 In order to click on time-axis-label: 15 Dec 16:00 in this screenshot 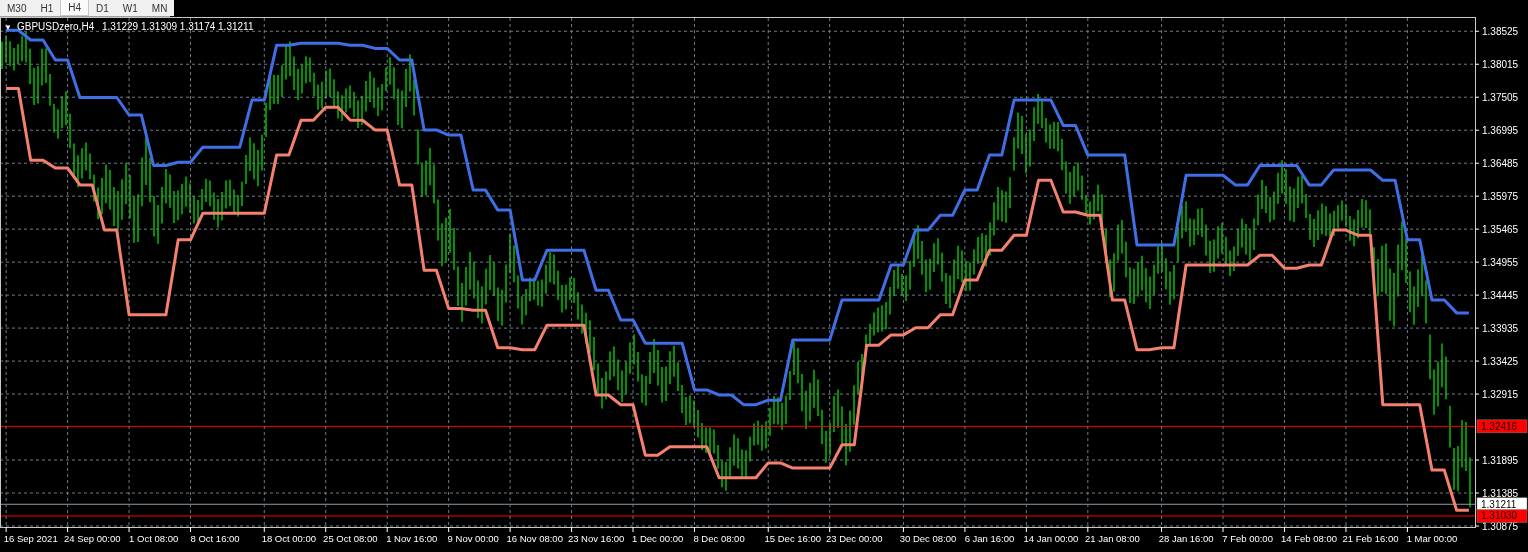, I will do `click(793, 538)`.